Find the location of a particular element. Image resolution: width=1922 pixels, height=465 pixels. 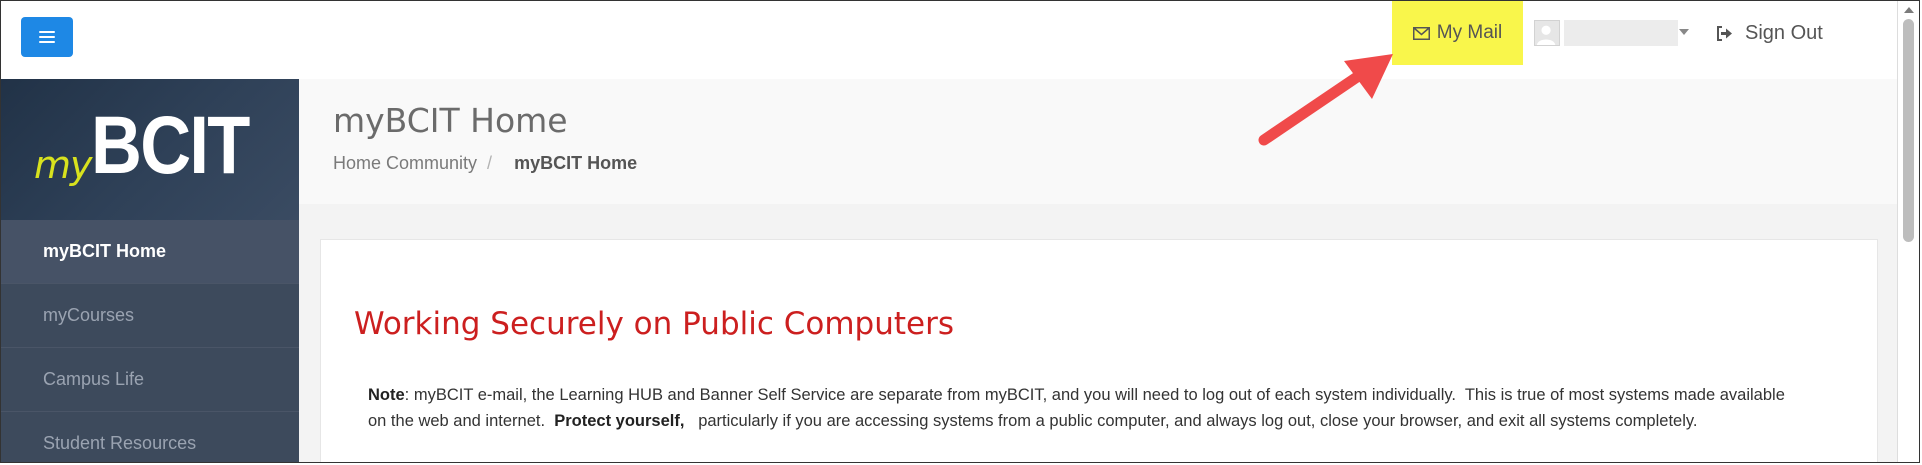

vertical-scrollbar is located at coordinates (1908, 231).